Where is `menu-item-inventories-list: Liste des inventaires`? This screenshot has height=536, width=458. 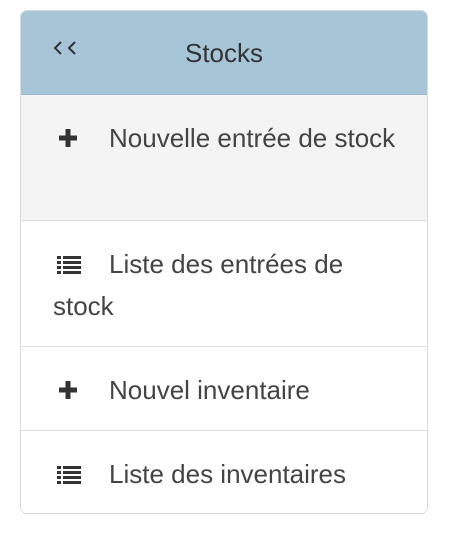 menu-item-inventories-list: Liste des inventaires is located at coordinates (224, 472).